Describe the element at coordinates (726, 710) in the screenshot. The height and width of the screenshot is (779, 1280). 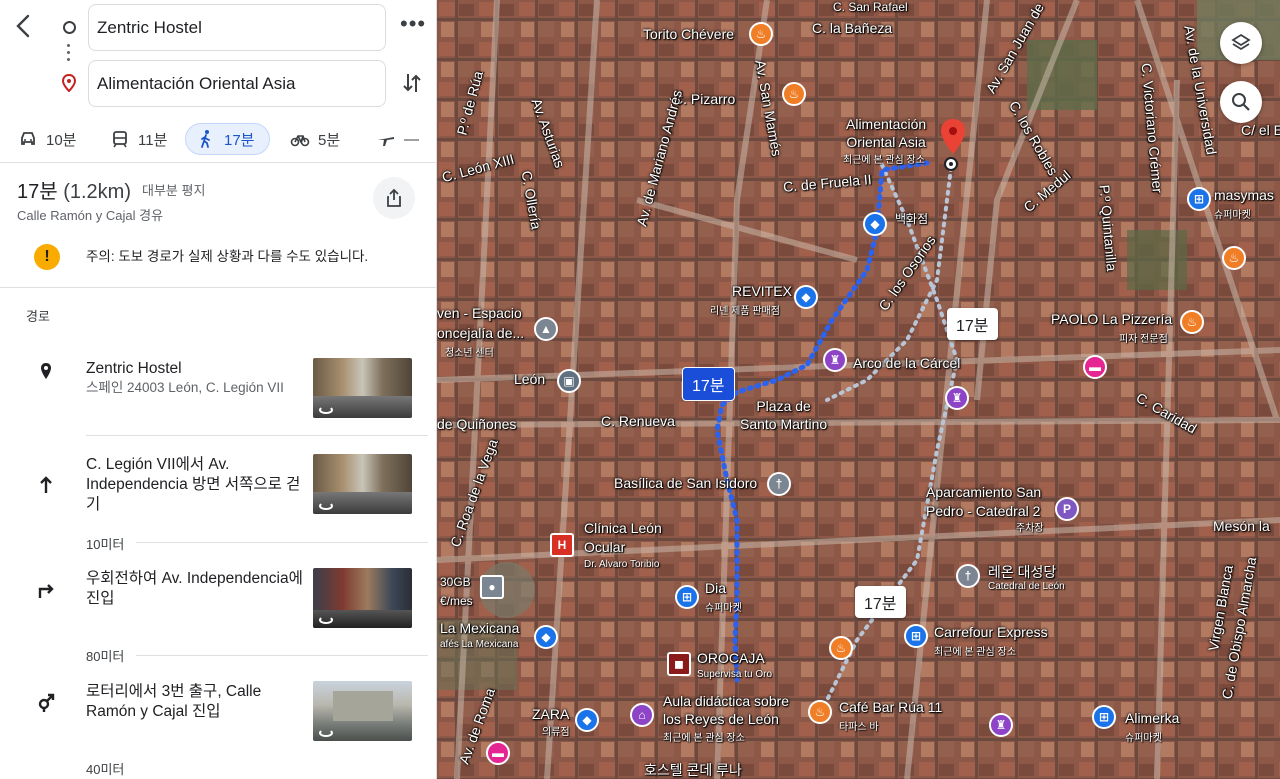
I see `place-label: Aula didáctica sobre los Reyes de León` at that location.